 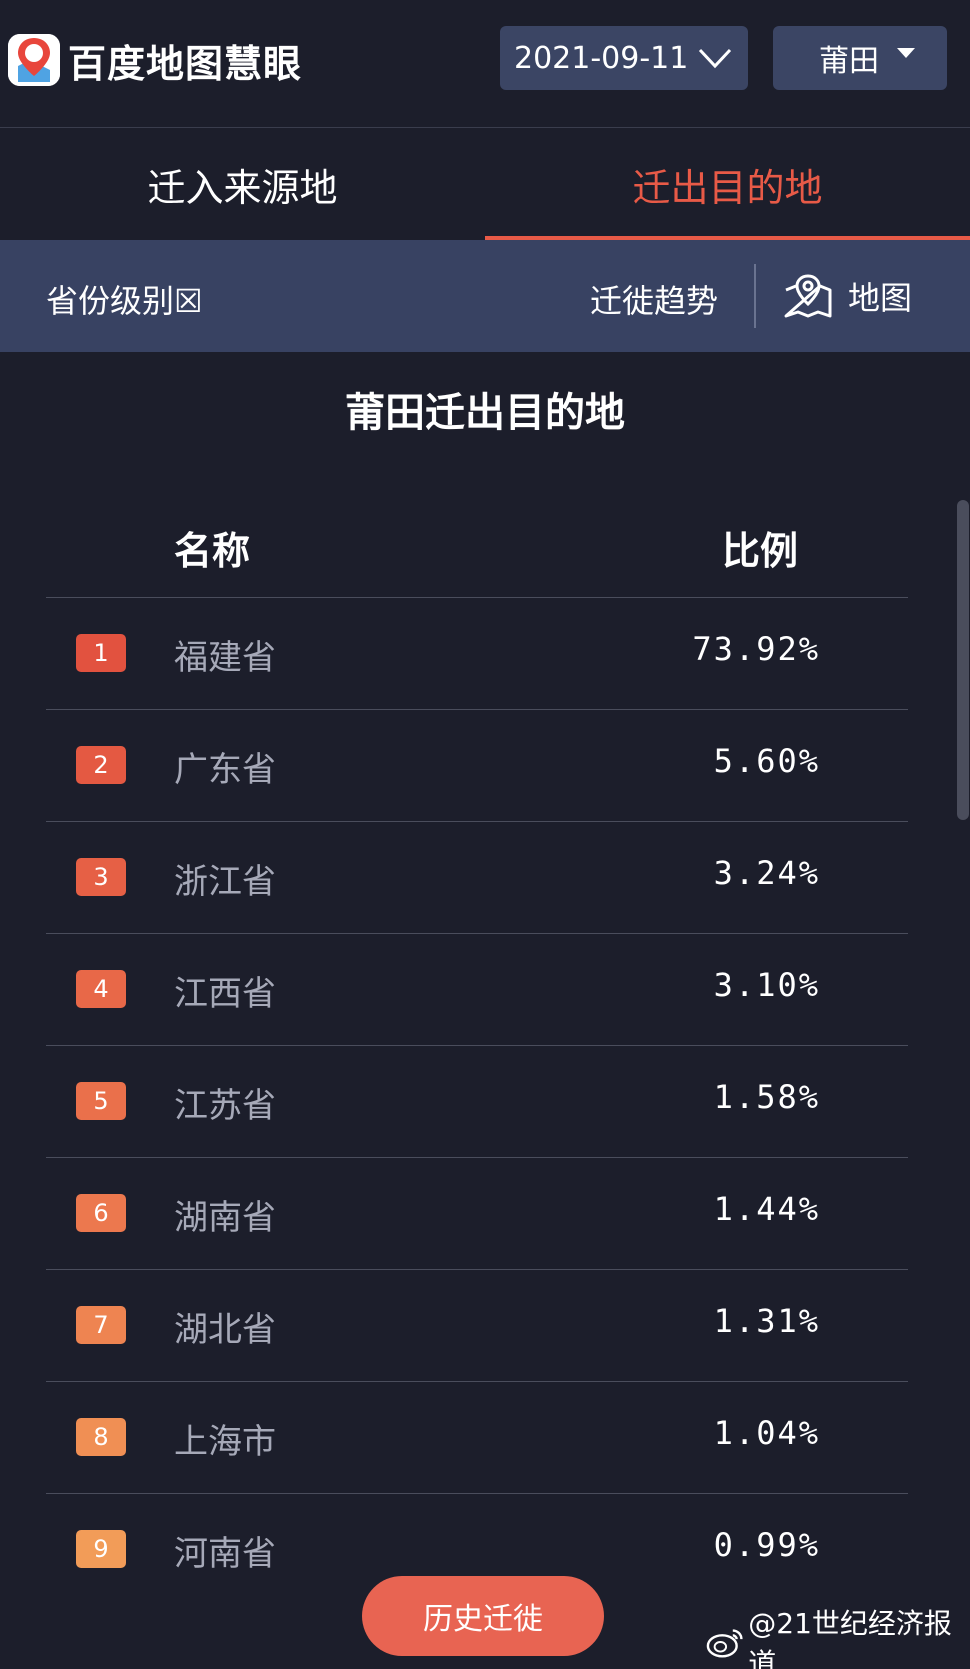 What do you see at coordinates (124, 299) in the screenshot?
I see `province-level-filter: 省份级别☒` at bounding box center [124, 299].